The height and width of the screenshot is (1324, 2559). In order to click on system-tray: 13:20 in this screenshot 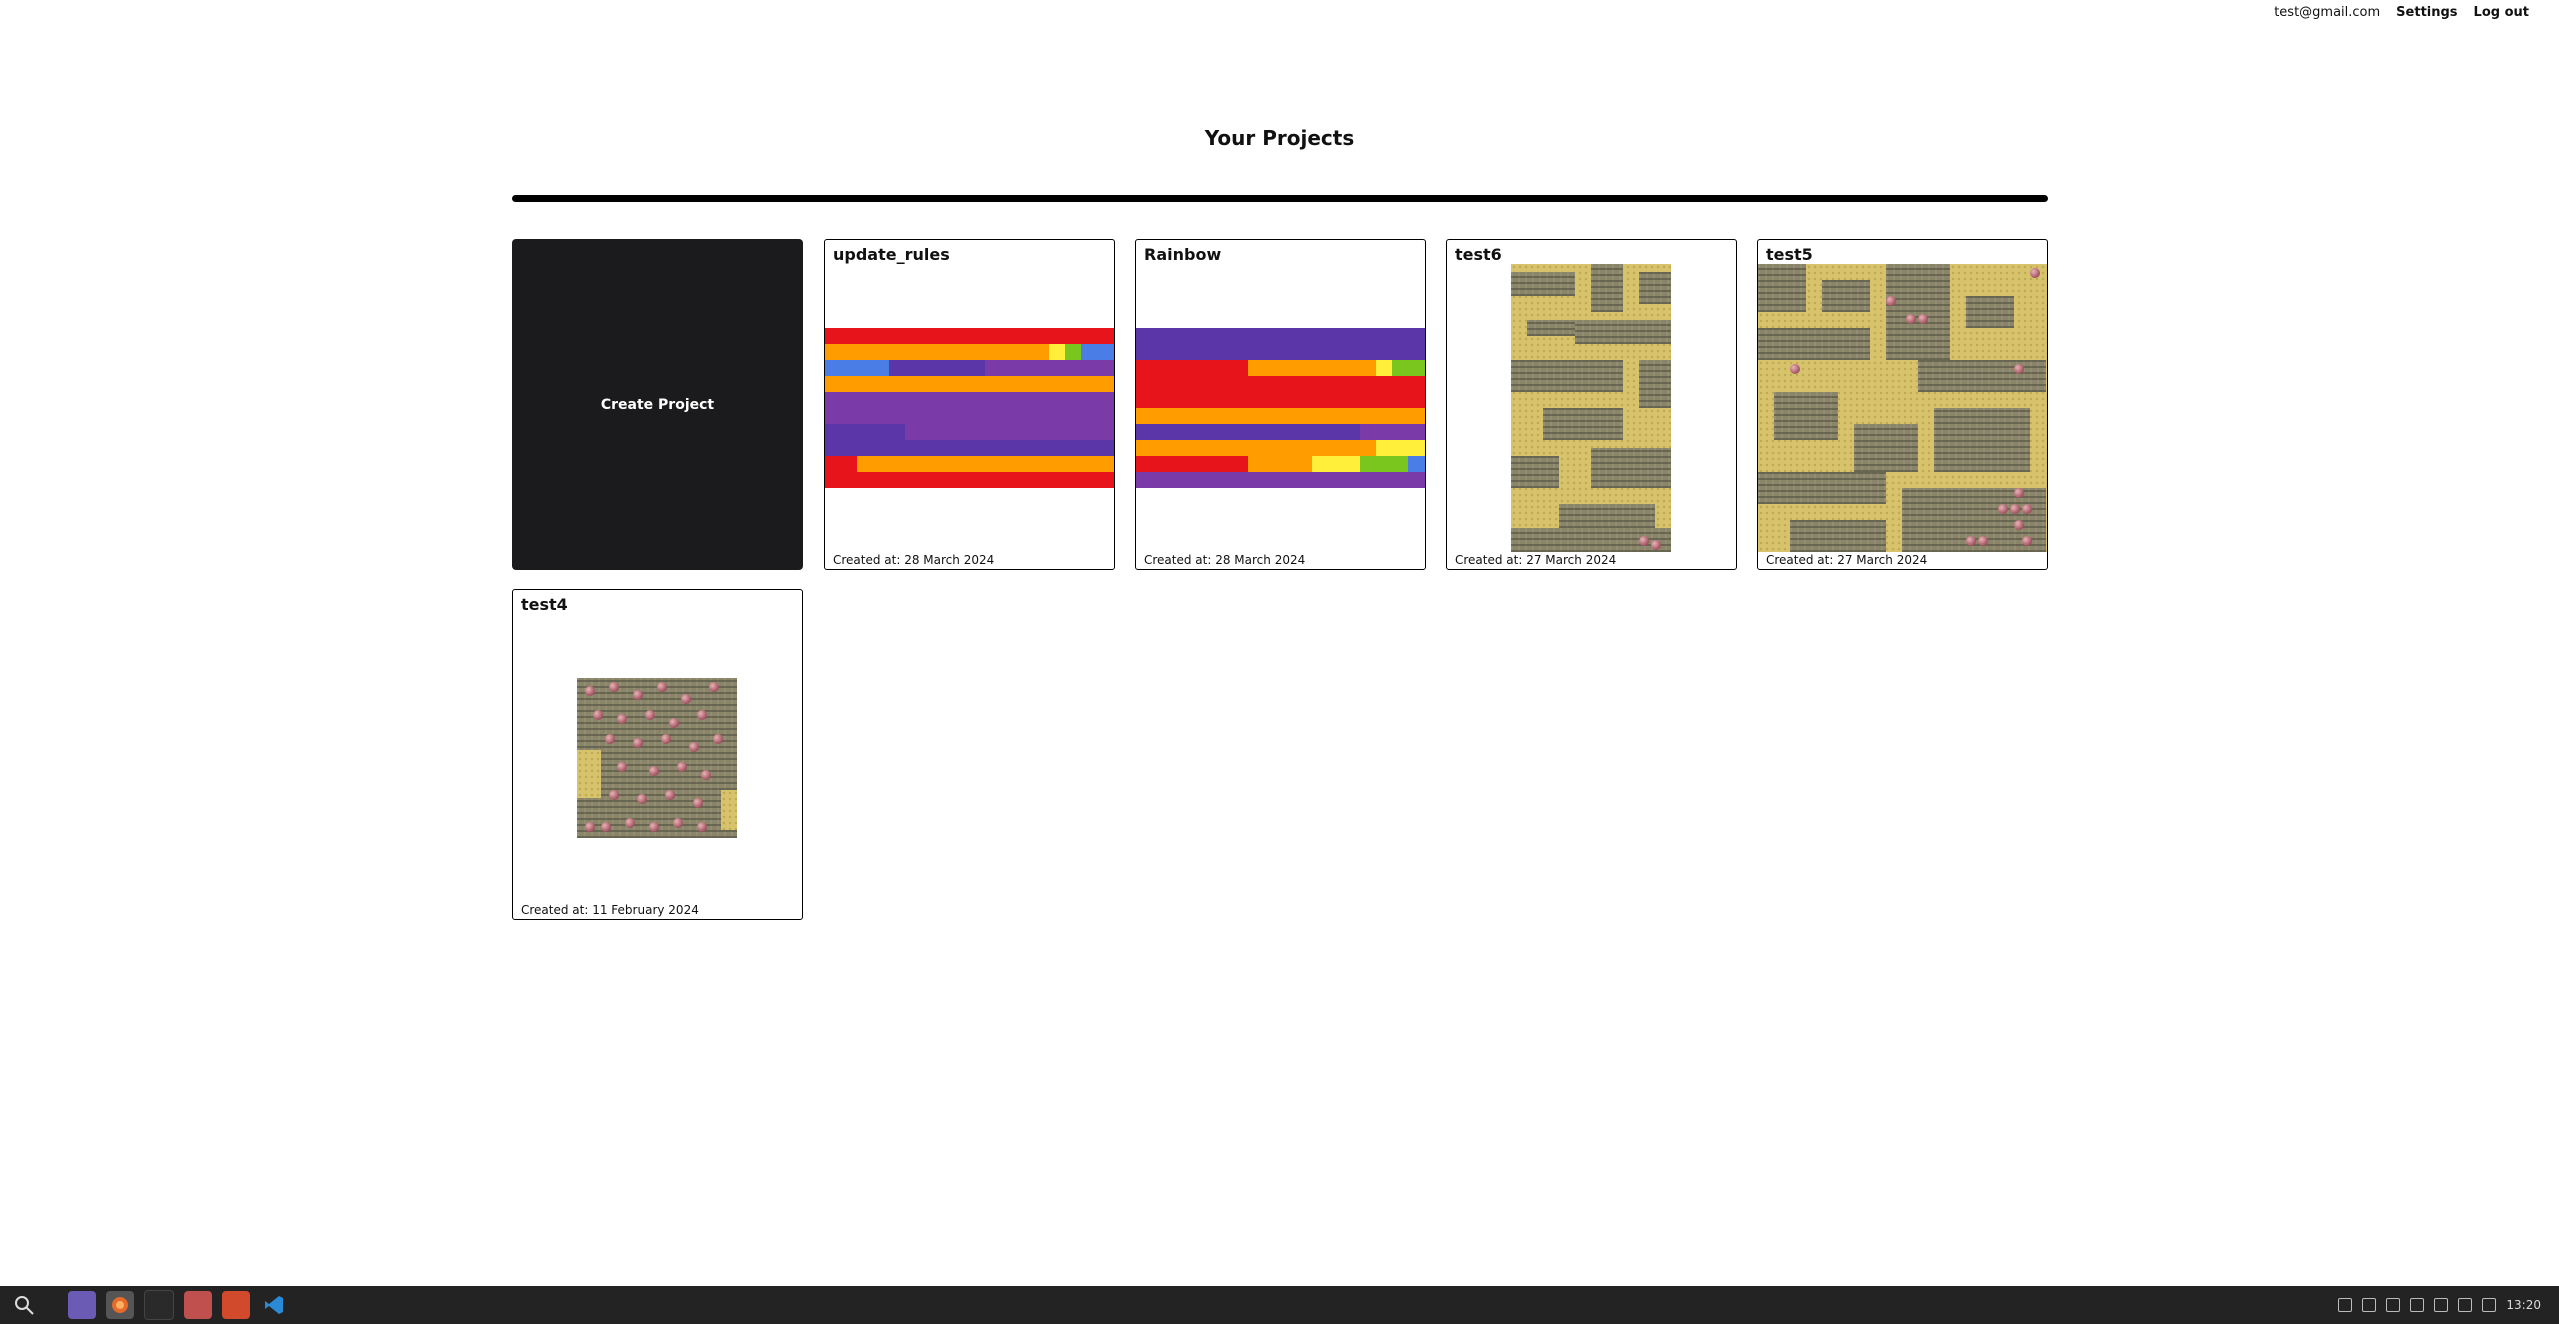, I will do `click(2439, 1305)`.